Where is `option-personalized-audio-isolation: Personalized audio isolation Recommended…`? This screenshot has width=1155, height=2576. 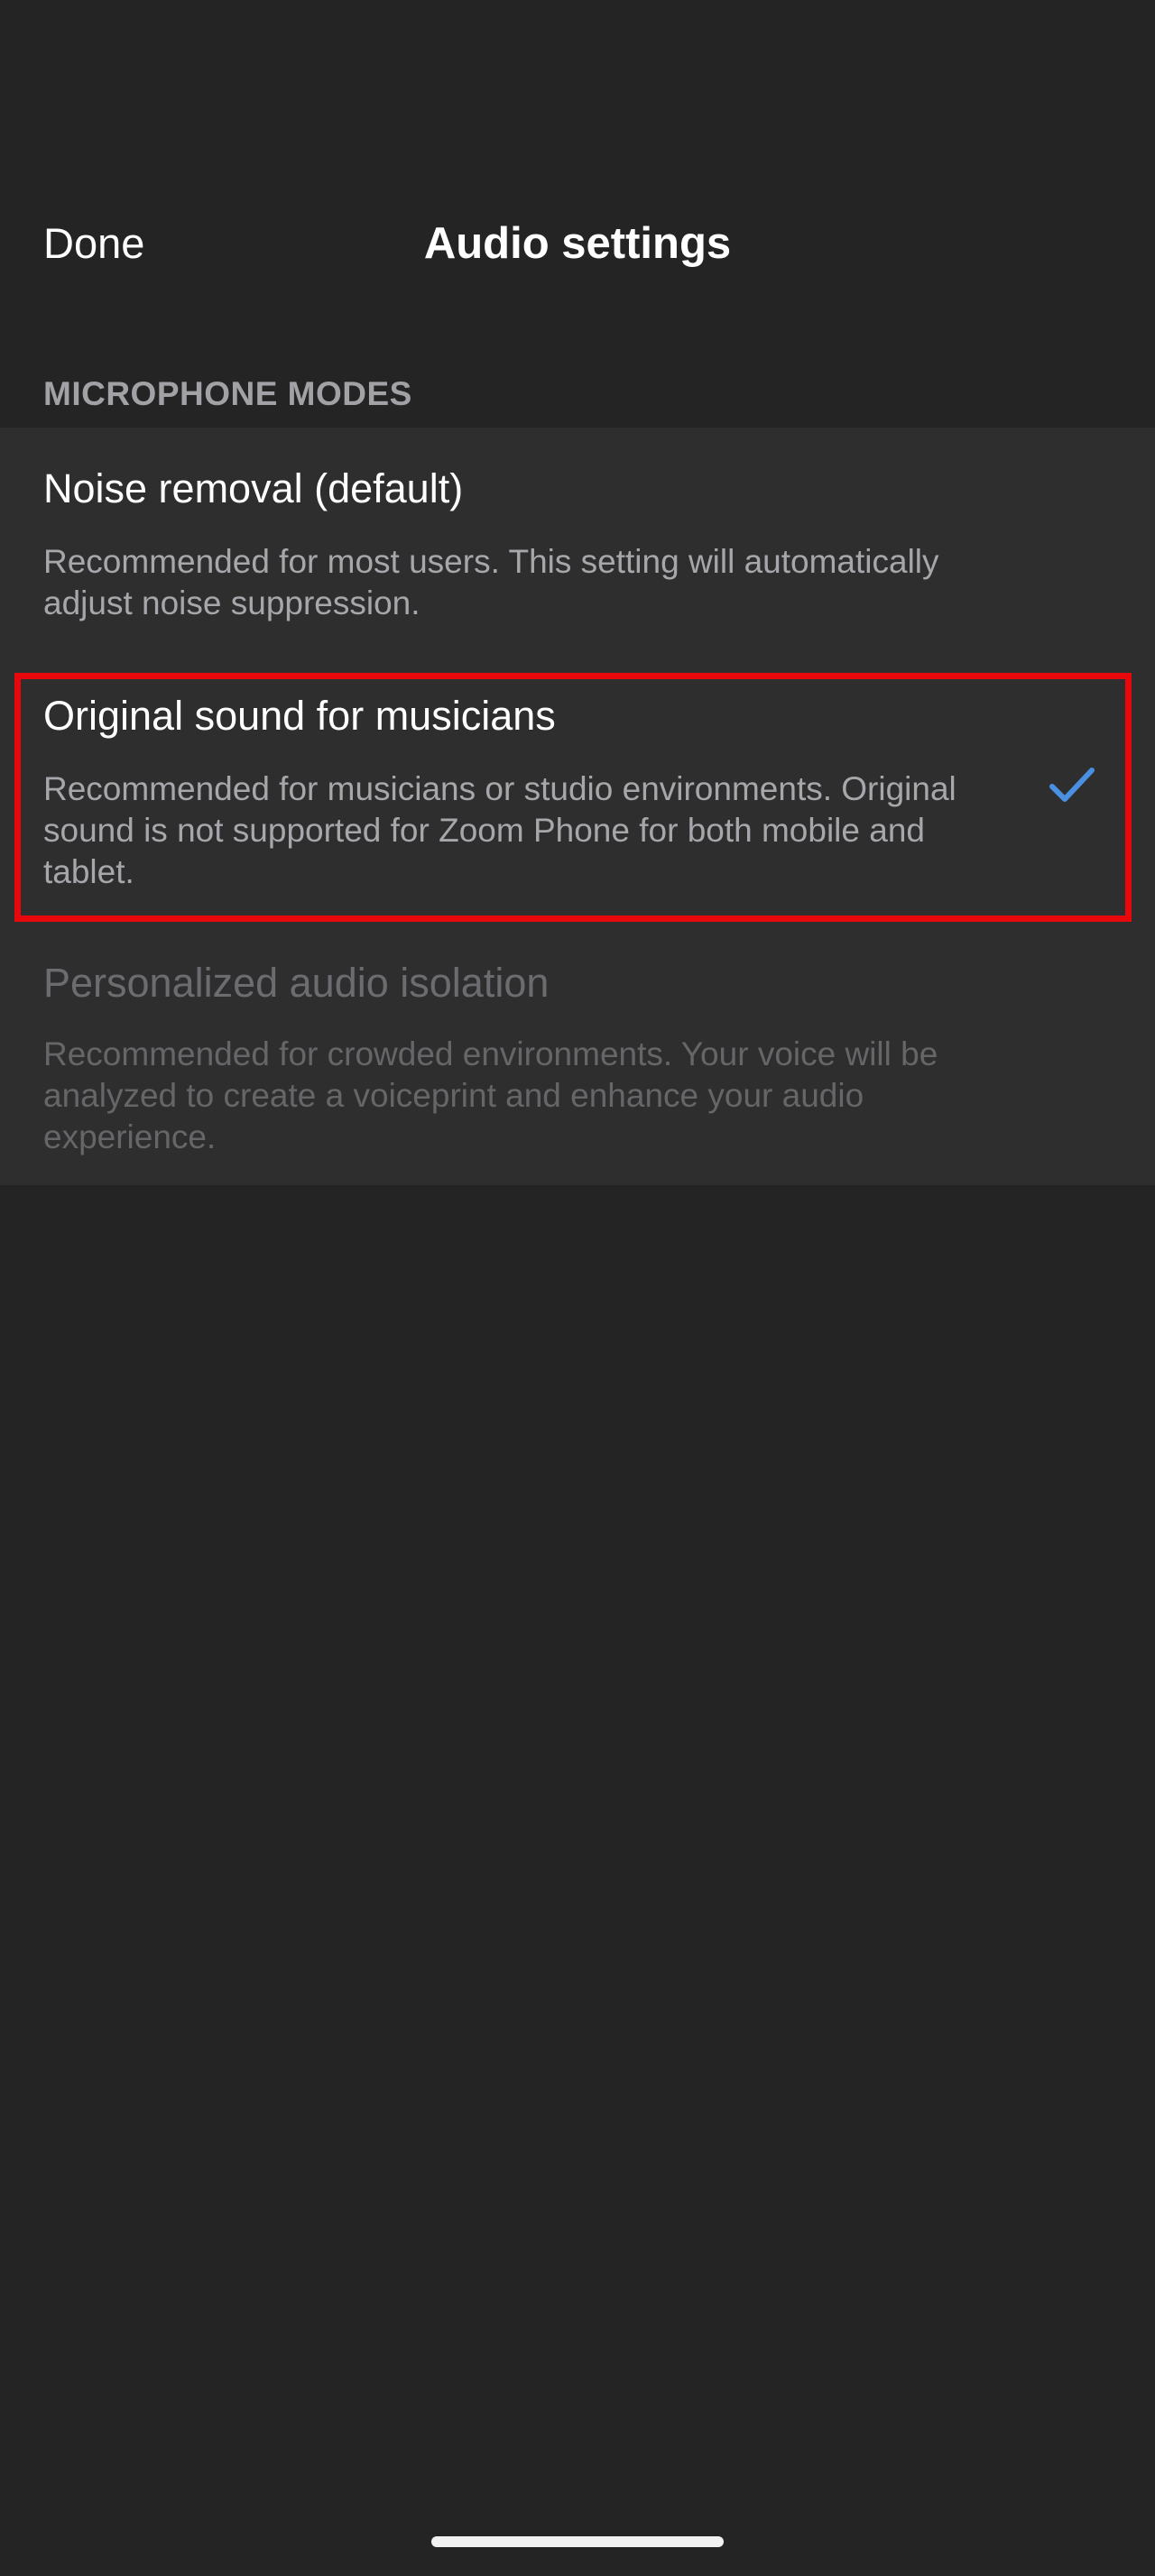
option-personalized-audio-isolation: Personalized audio isolation Recommended… is located at coordinates (577, 1061).